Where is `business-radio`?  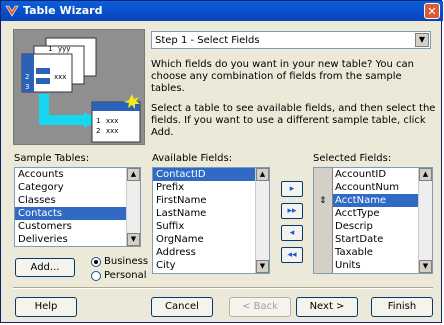 business-radio is located at coordinates (96, 262).